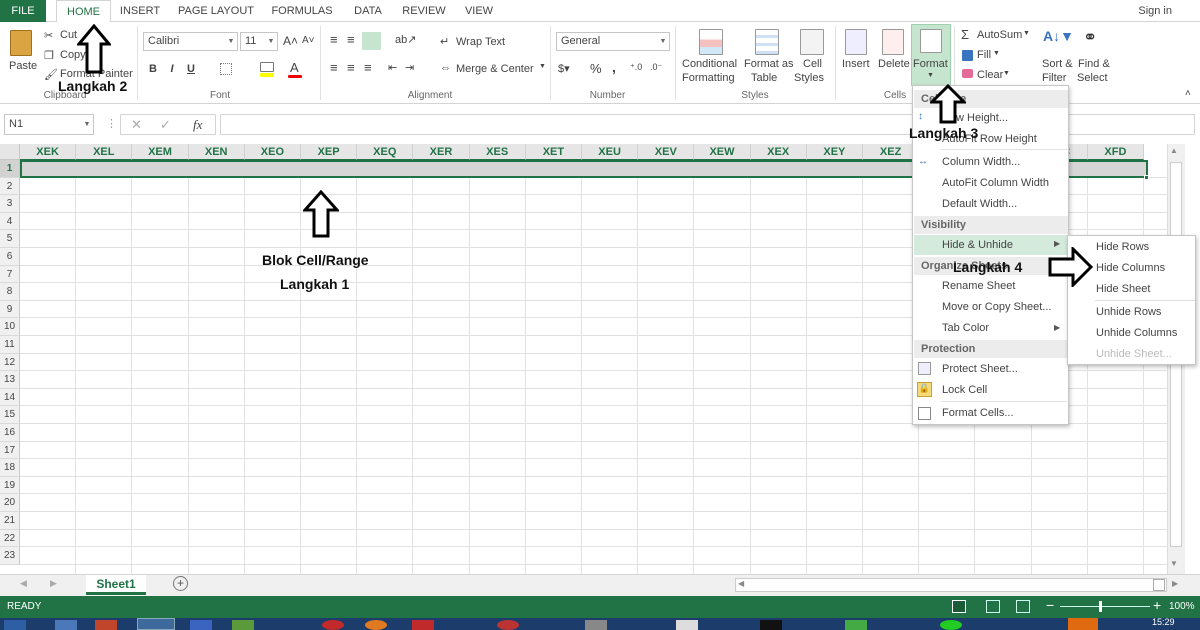 The image size is (1200, 630). I want to click on normal-view-icon, so click(959, 606).